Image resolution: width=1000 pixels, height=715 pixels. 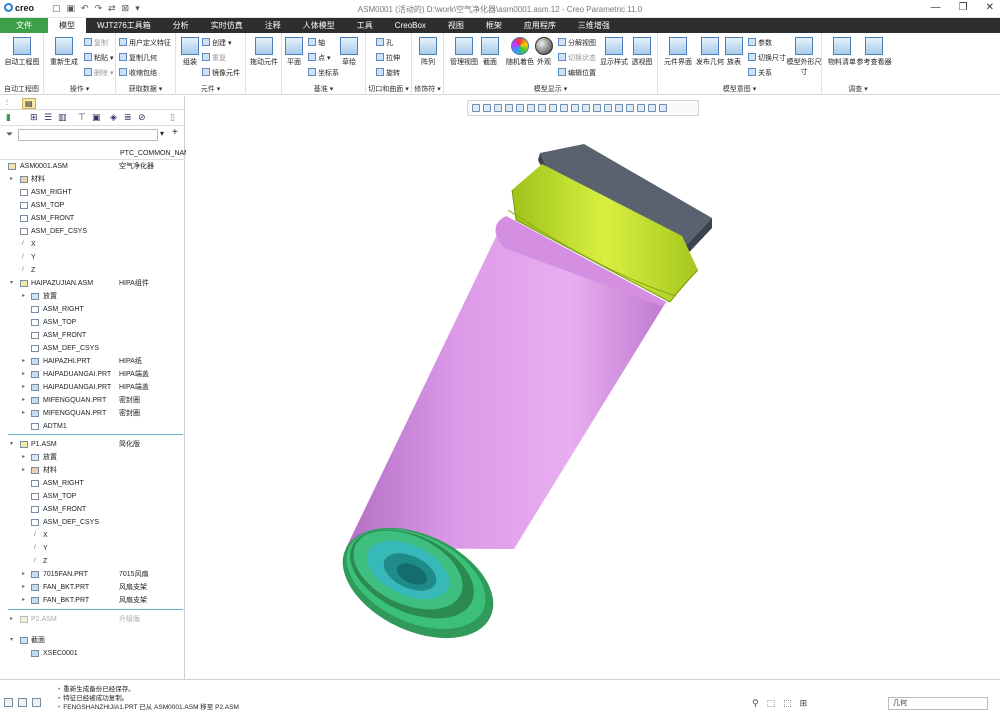 I want to click on tab-creobox: CreoBox, so click(x=410, y=25).